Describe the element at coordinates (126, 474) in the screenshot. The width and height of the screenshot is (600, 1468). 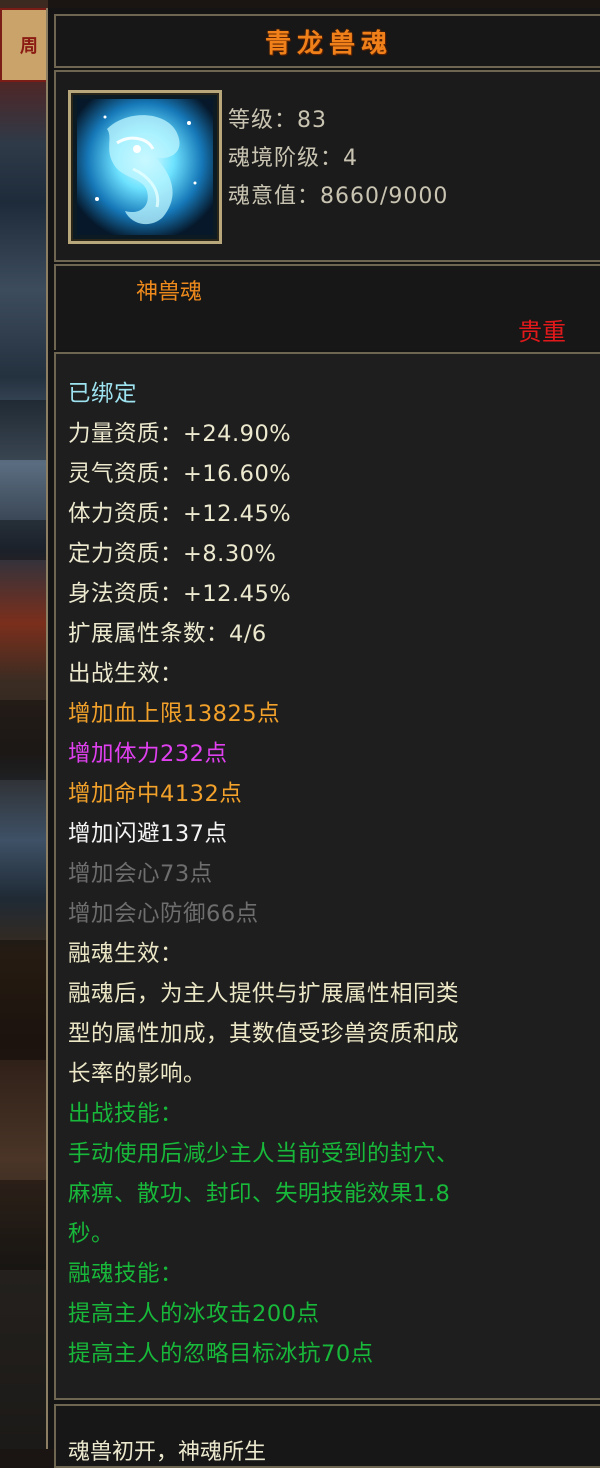
I see `attribute-label: 灵气资质：` at that location.